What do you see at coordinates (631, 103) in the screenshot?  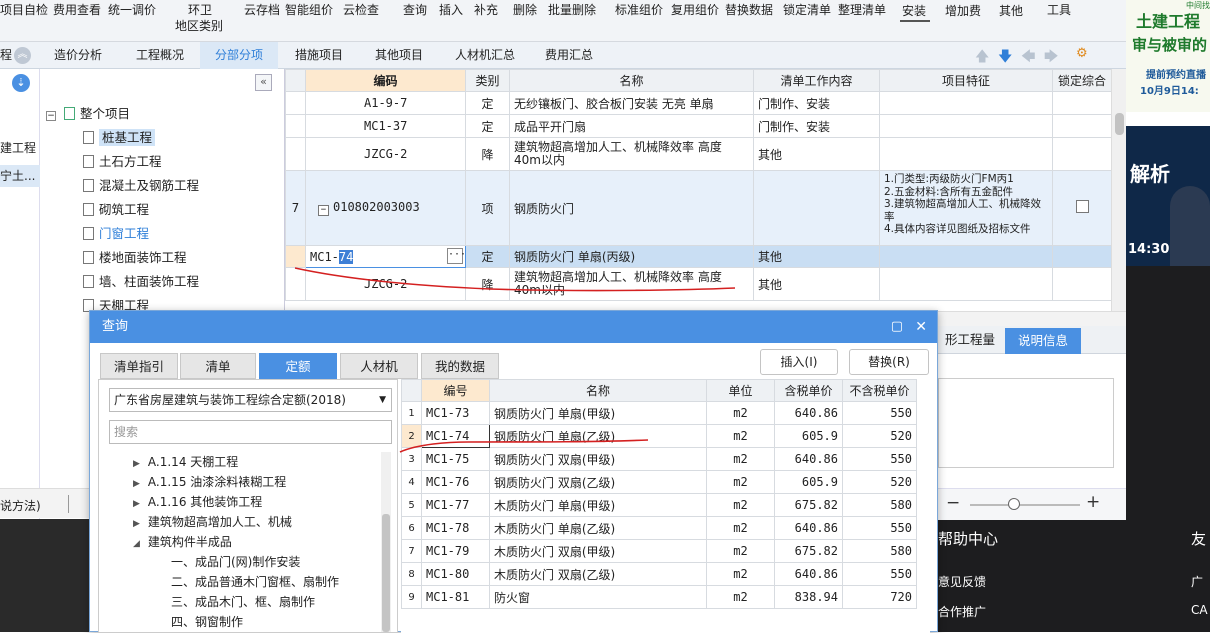 I see `cell-name: 无纱镶板门、胶合板门安装 无亮 单扇` at bounding box center [631, 103].